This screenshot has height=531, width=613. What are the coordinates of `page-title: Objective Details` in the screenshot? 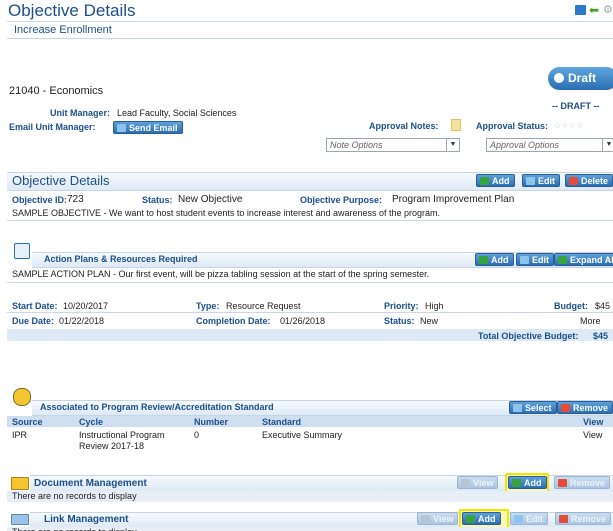 It's located at (72, 10).